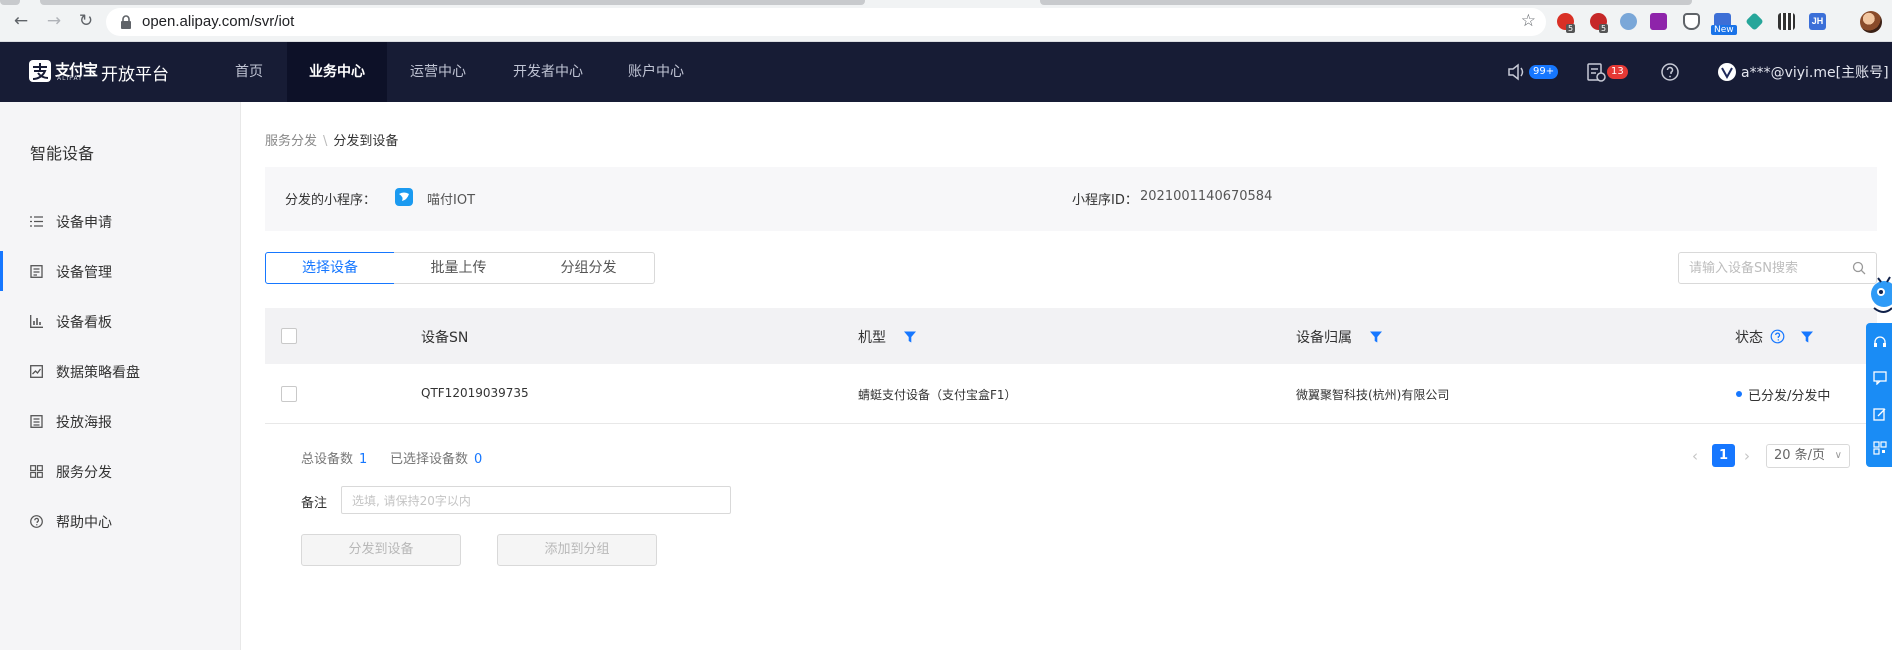 This screenshot has height=650, width=1892. I want to click on next-page-button: ›, so click(1747, 456).